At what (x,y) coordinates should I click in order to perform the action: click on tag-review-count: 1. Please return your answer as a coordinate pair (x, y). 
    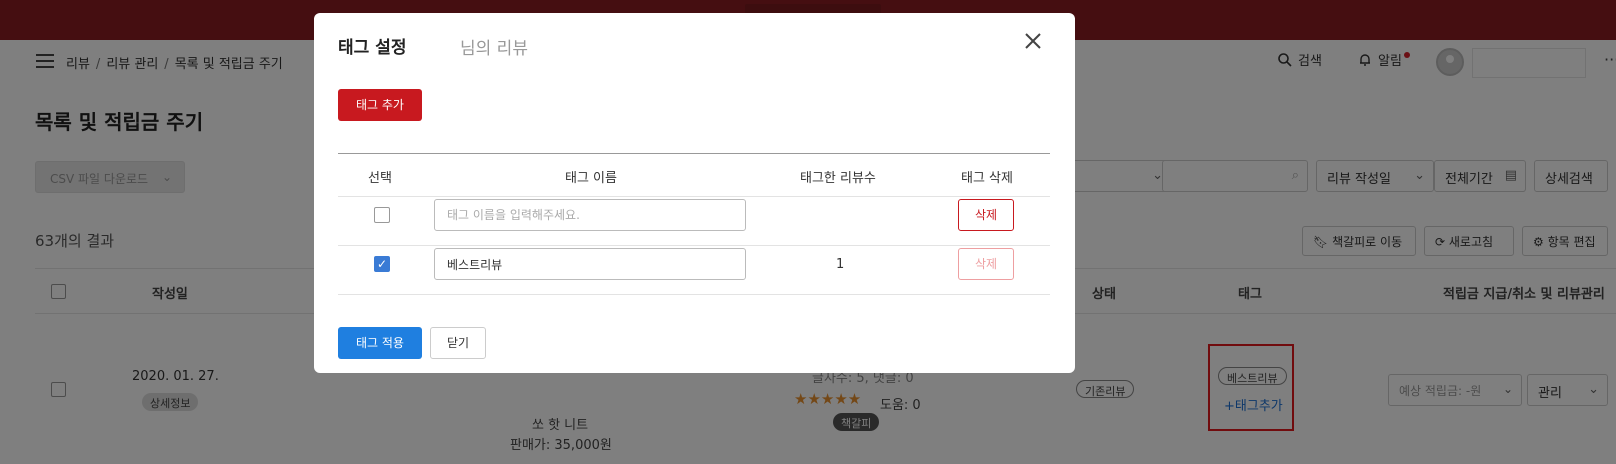
    Looking at the image, I should click on (840, 264).